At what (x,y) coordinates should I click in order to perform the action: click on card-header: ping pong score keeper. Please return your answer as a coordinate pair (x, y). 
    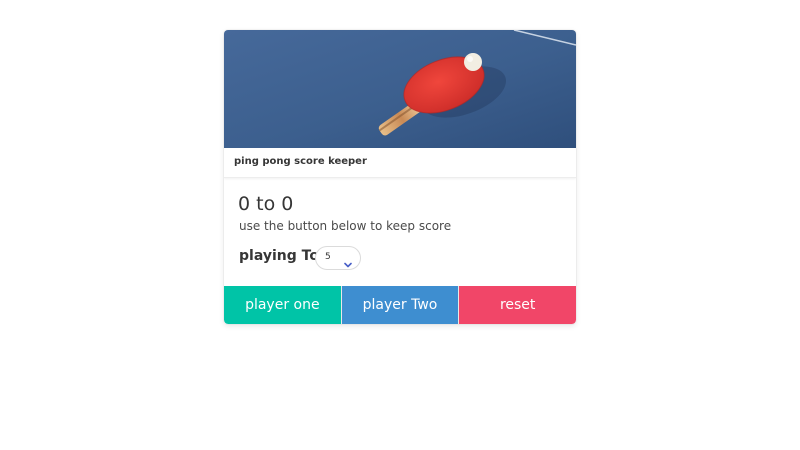
    Looking at the image, I should click on (400, 163).